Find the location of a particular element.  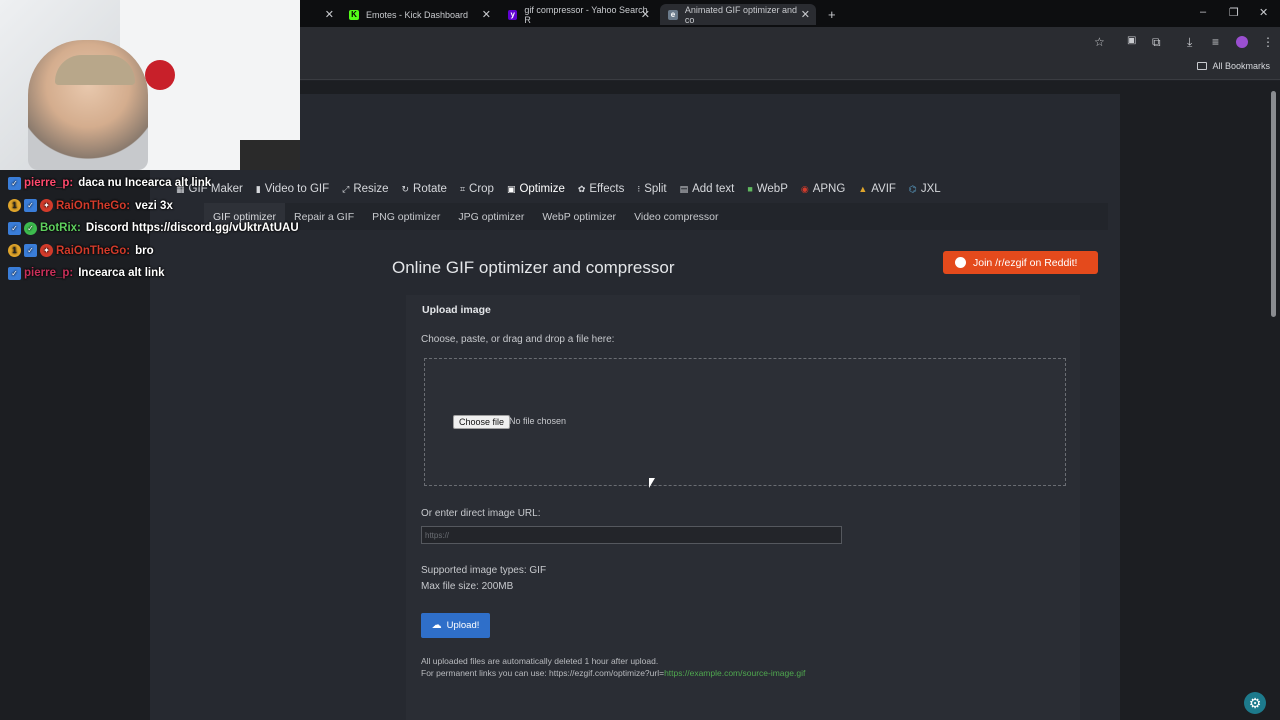

webcam-hair is located at coordinates (95, 70).